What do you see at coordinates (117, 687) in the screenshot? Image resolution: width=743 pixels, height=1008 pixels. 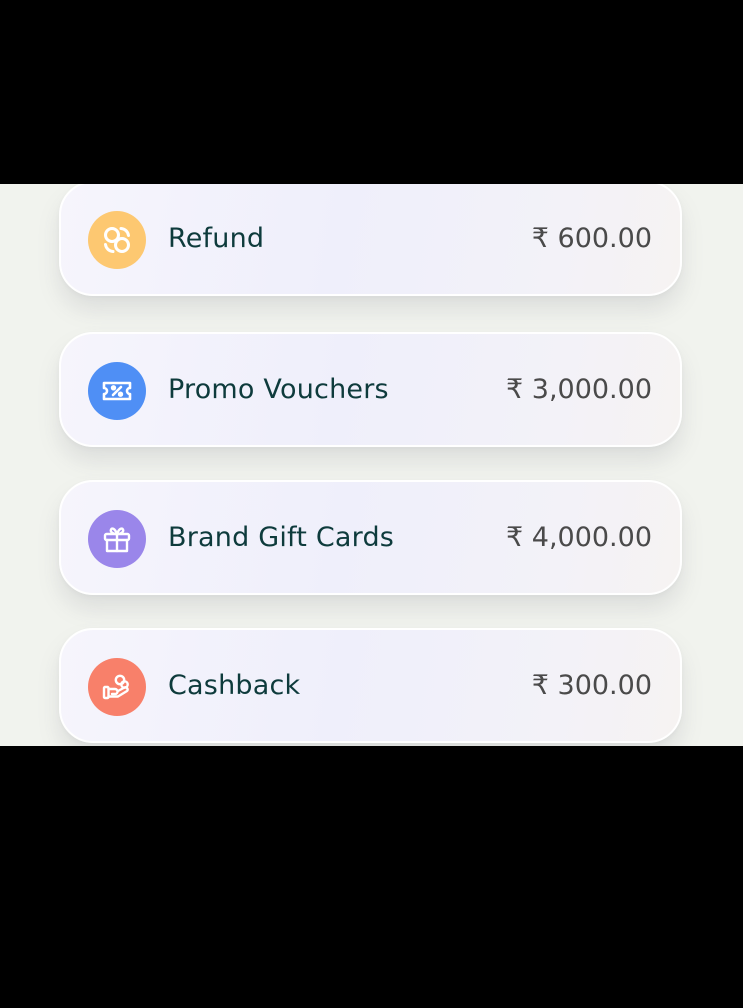 I see `cashback-hand-icon` at bounding box center [117, 687].